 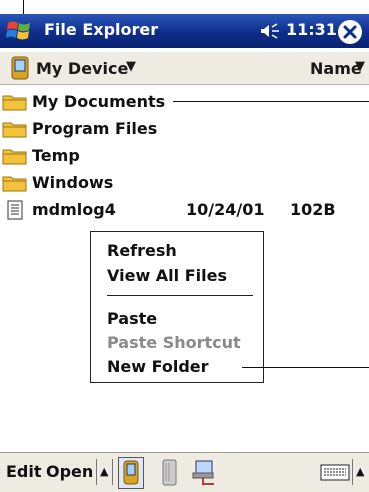 What do you see at coordinates (184, 31) in the screenshot?
I see `title-bar: File Explorer 11:31` at bounding box center [184, 31].